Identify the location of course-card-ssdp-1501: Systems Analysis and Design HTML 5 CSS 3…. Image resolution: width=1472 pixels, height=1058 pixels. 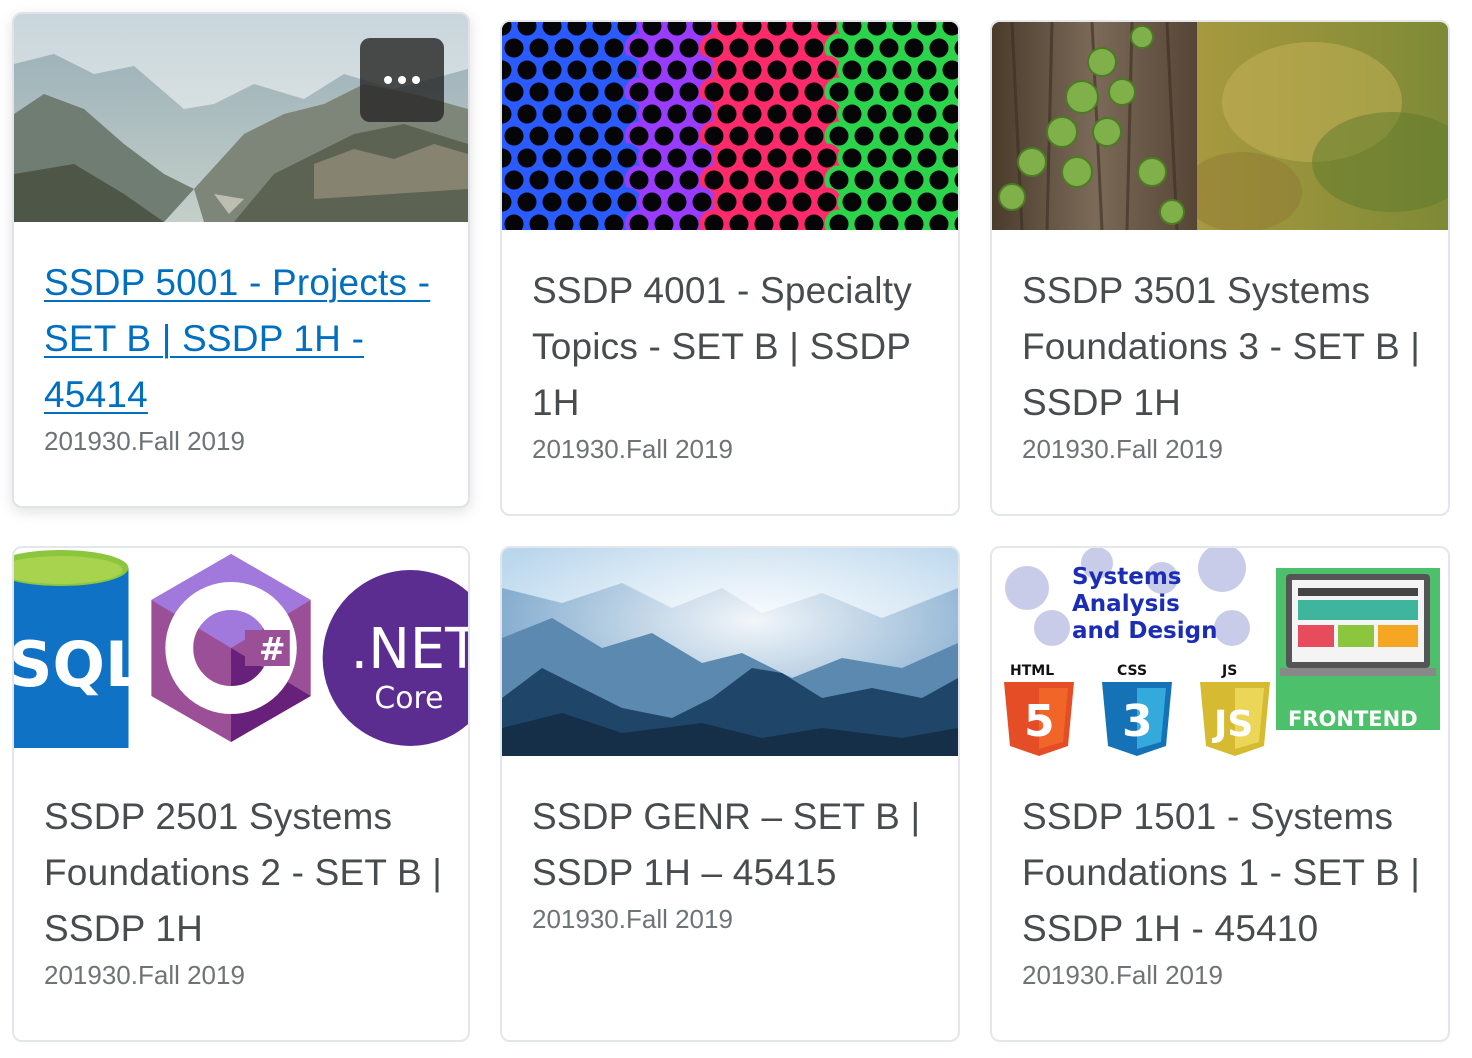
(1220, 794).